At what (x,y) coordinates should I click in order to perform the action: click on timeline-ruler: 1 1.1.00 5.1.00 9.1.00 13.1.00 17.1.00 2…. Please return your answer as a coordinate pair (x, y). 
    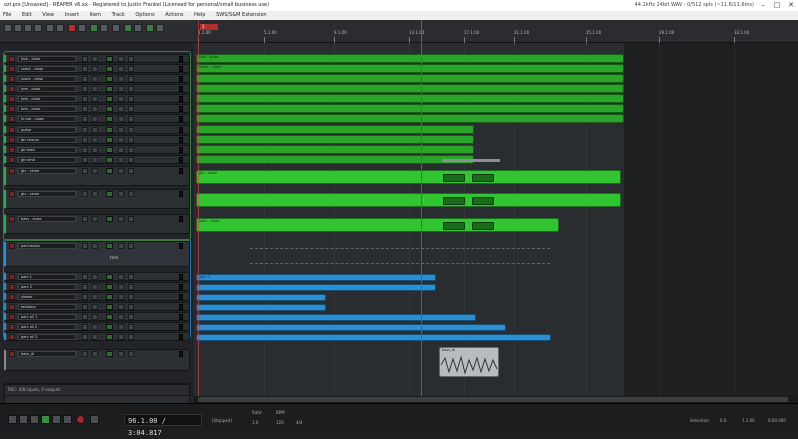
    Looking at the image, I should click on (496, 31).